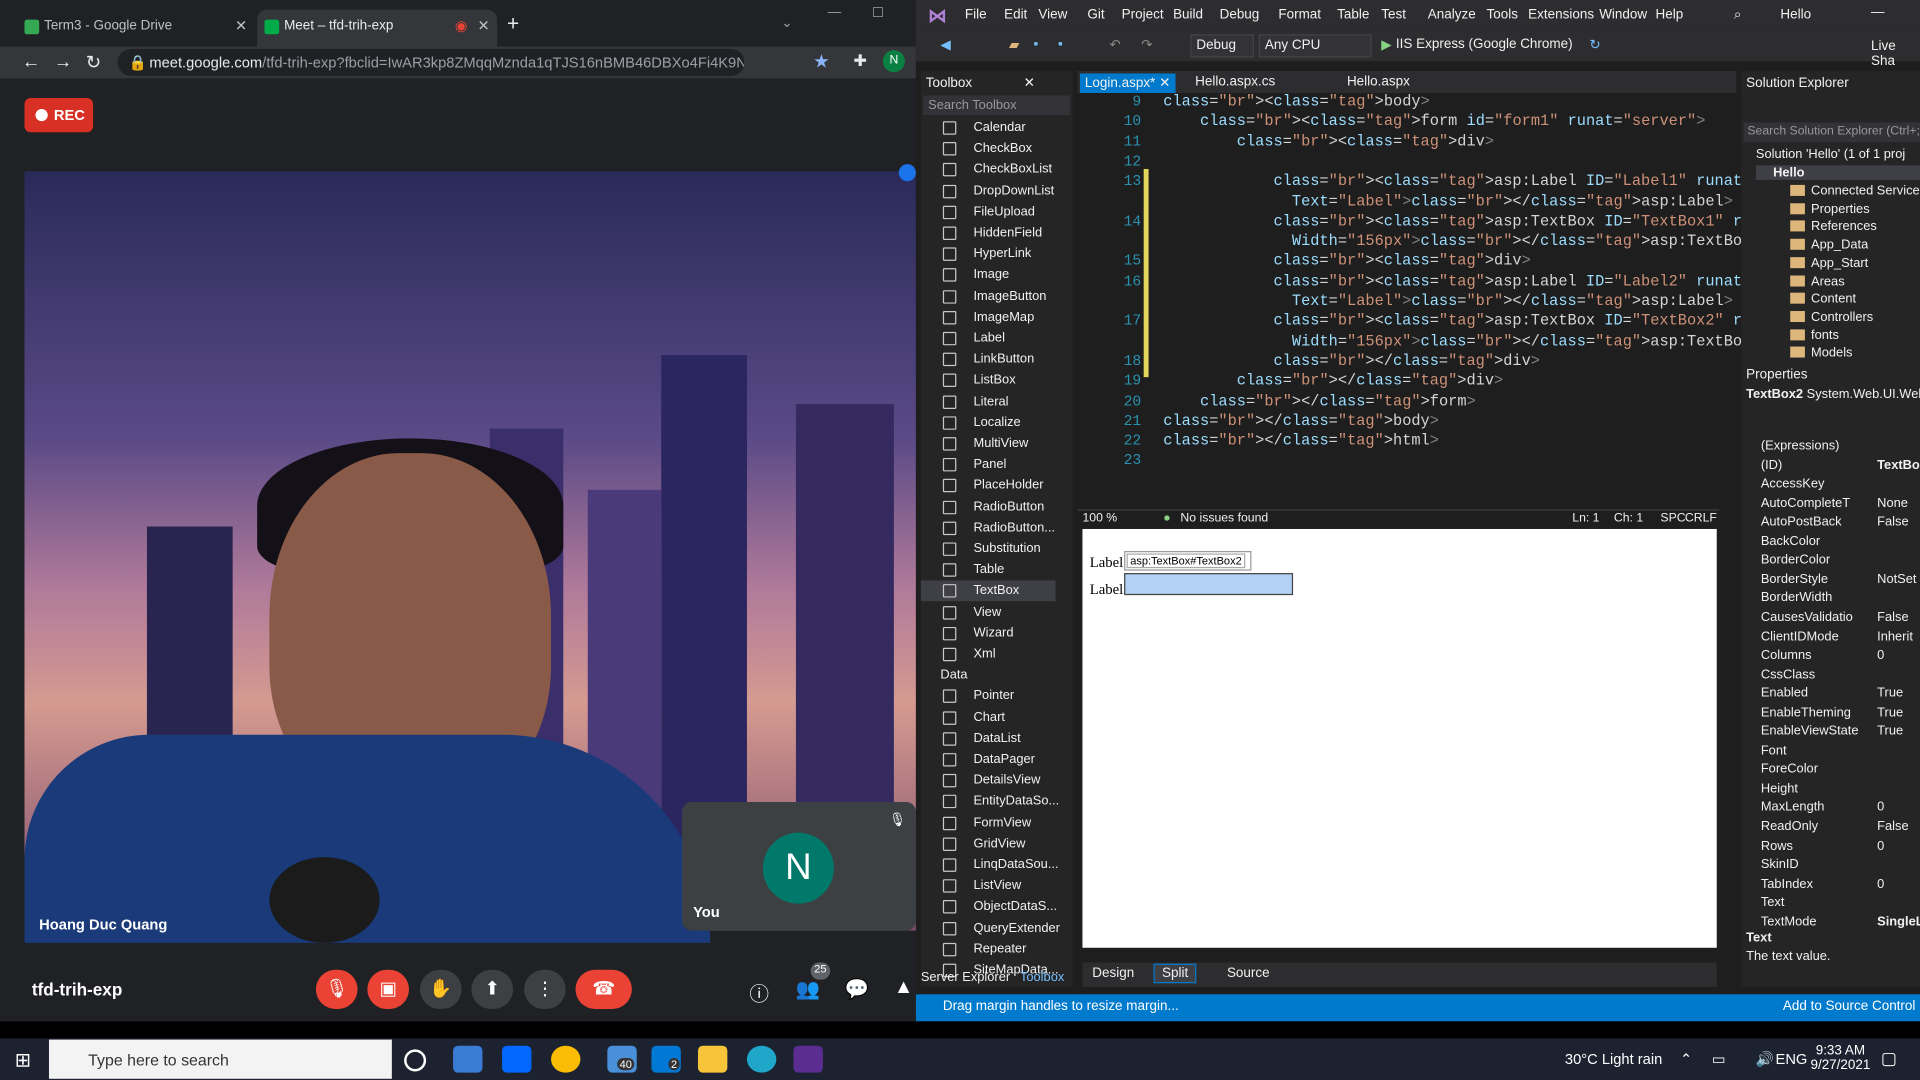 This screenshot has width=1920, height=1080. Describe the element at coordinates (988, 422) in the screenshot. I see `toolbox-item: Localize` at that location.